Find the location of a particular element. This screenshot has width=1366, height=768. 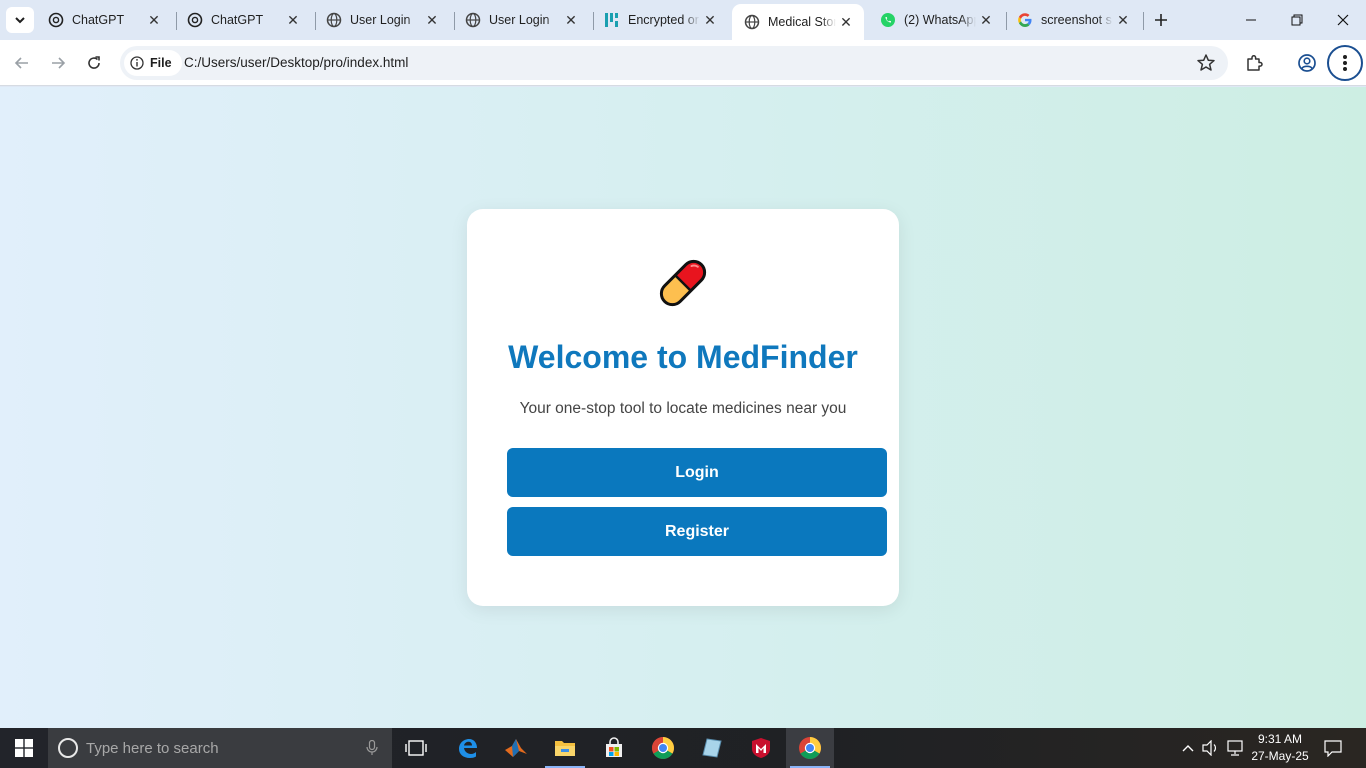

matlab-icon is located at coordinates (516, 748).